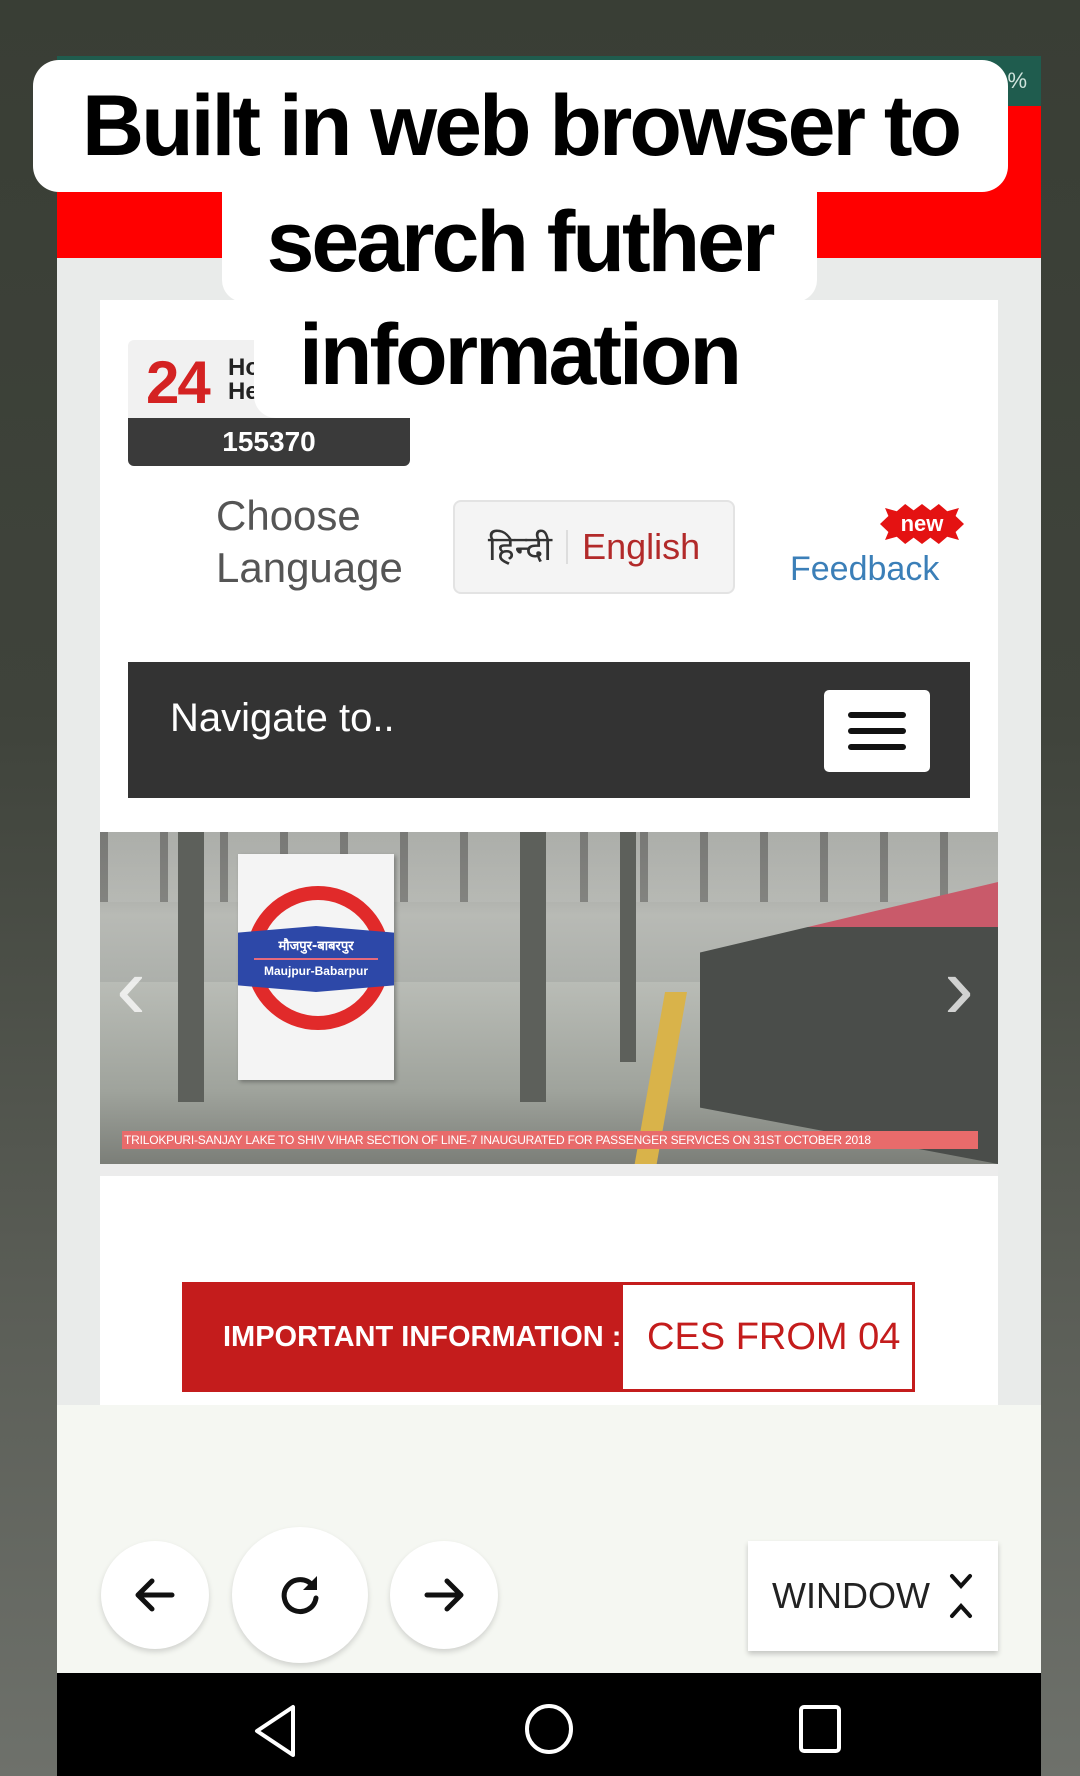 This screenshot has width=1080, height=1776. I want to click on window-label: WINDOW, so click(851, 1595).